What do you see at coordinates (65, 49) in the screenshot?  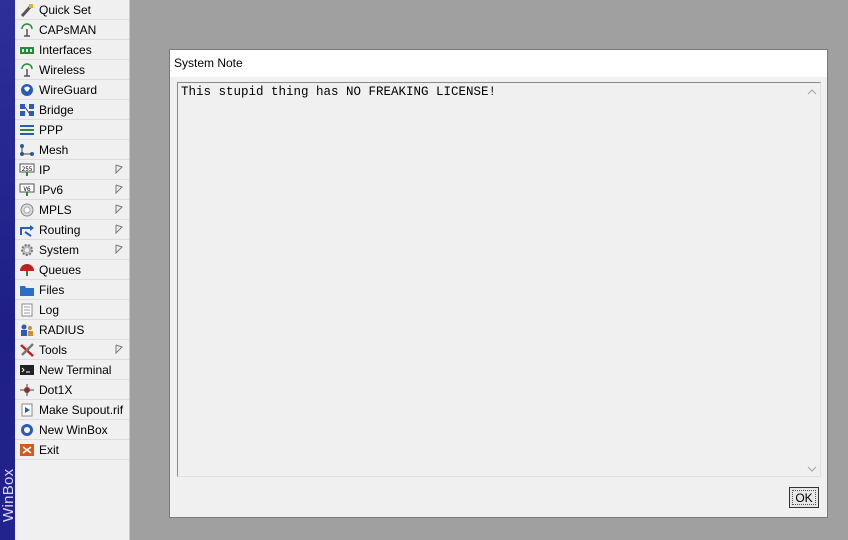 I see `menu-item-label: Interfaces` at bounding box center [65, 49].